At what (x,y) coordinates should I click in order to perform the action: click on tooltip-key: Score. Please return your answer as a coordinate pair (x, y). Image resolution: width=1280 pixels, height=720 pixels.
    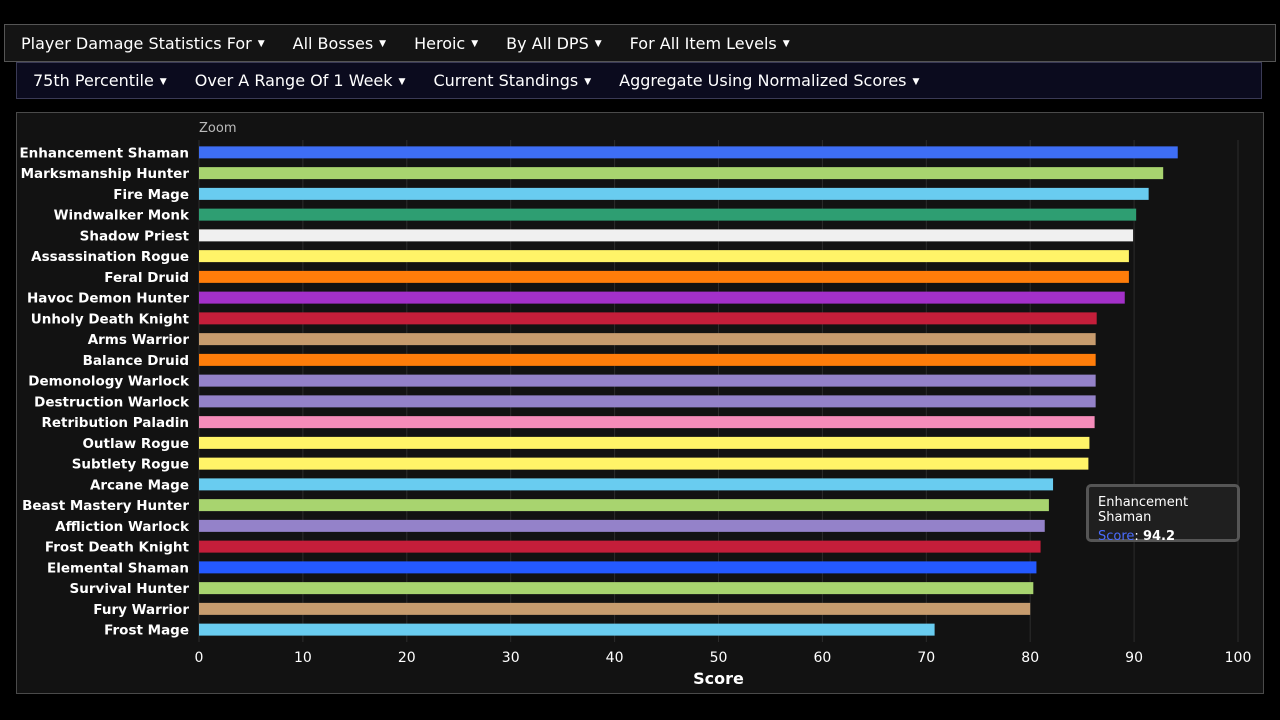
    Looking at the image, I should click on (1116, 536).